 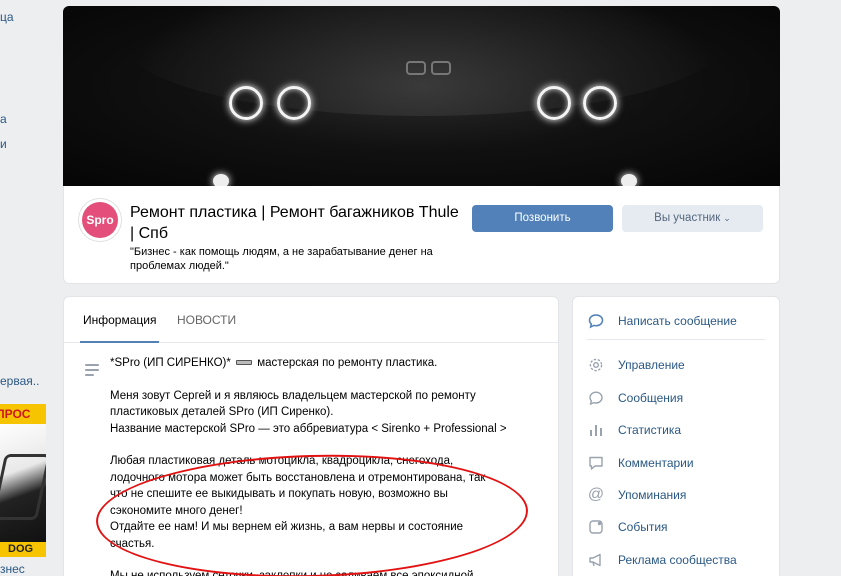 I want to click on left-sidebar-link-fragment: знес, so click(x=12, y=569).